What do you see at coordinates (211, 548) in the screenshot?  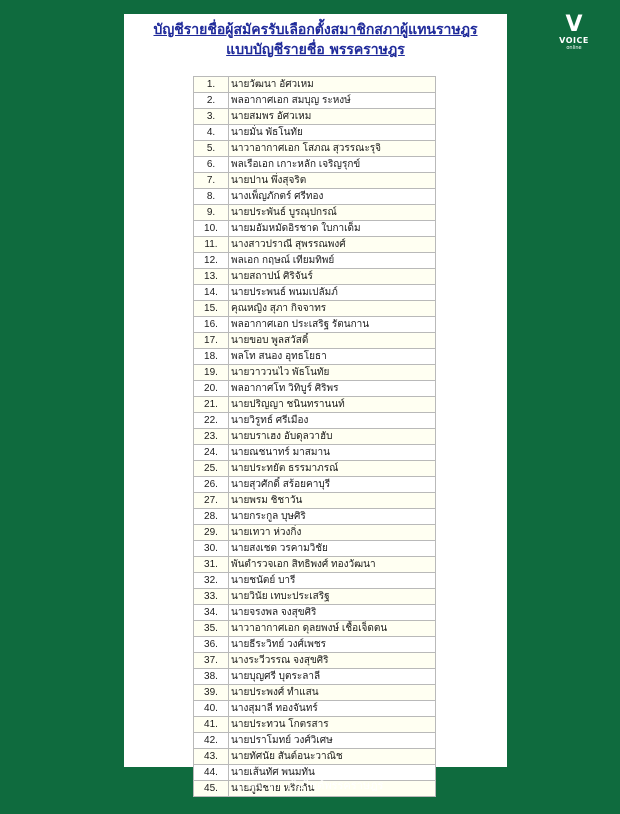 I see `candidate-number: 30.` at bounding box center [211, 548].